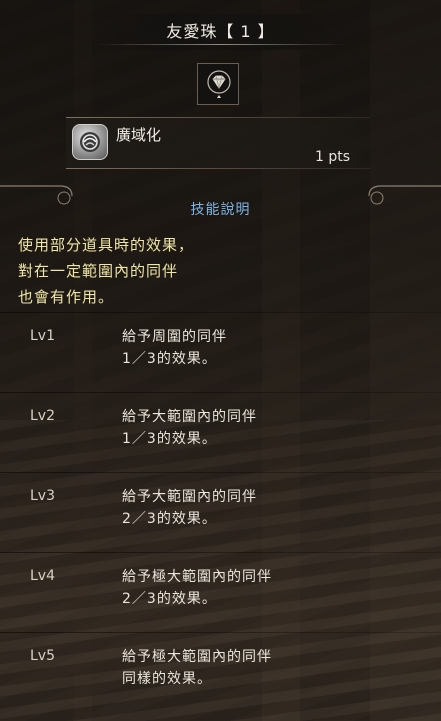 The image size is (441, 721). Describe the element at coordinates (42, 656) in the screenshot. I see `level-label: Lv5` at that location.